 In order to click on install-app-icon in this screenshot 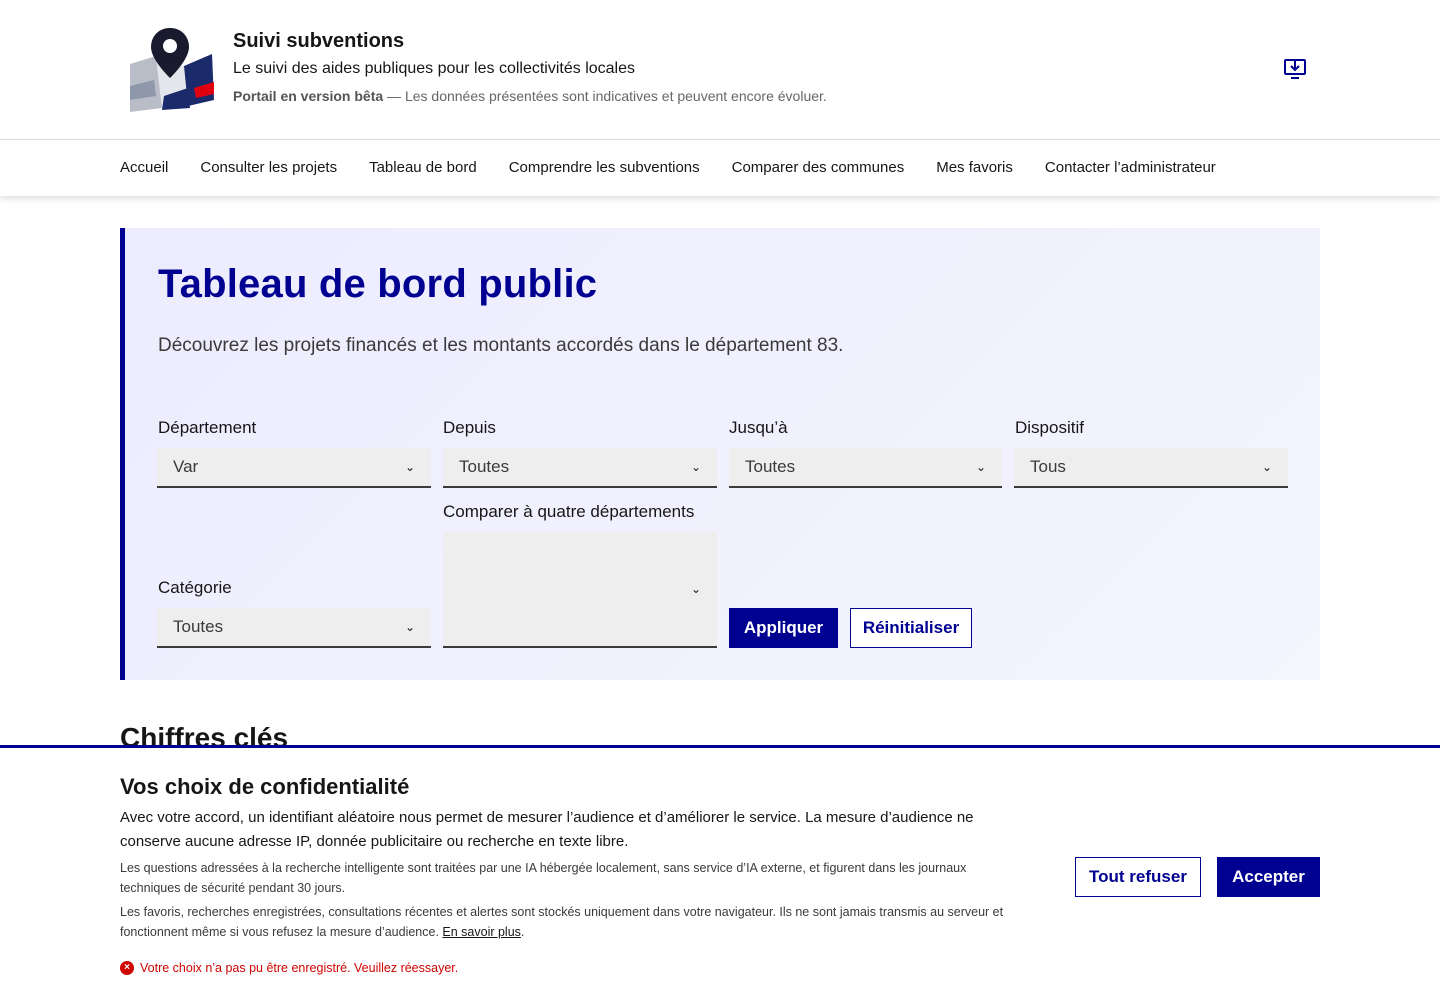, I will do `click(1295, 69)`.